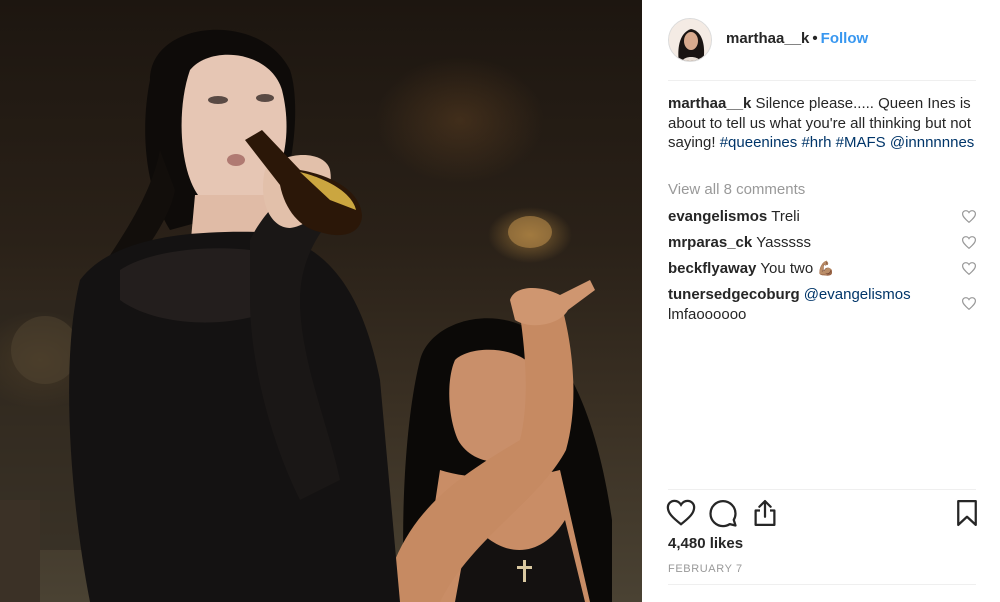 The height and width of the screenshot is (602, 1000). Describe the element at coordinates (767, 38) in the screenshot. I see `username-link: marthaa__k` at that location.